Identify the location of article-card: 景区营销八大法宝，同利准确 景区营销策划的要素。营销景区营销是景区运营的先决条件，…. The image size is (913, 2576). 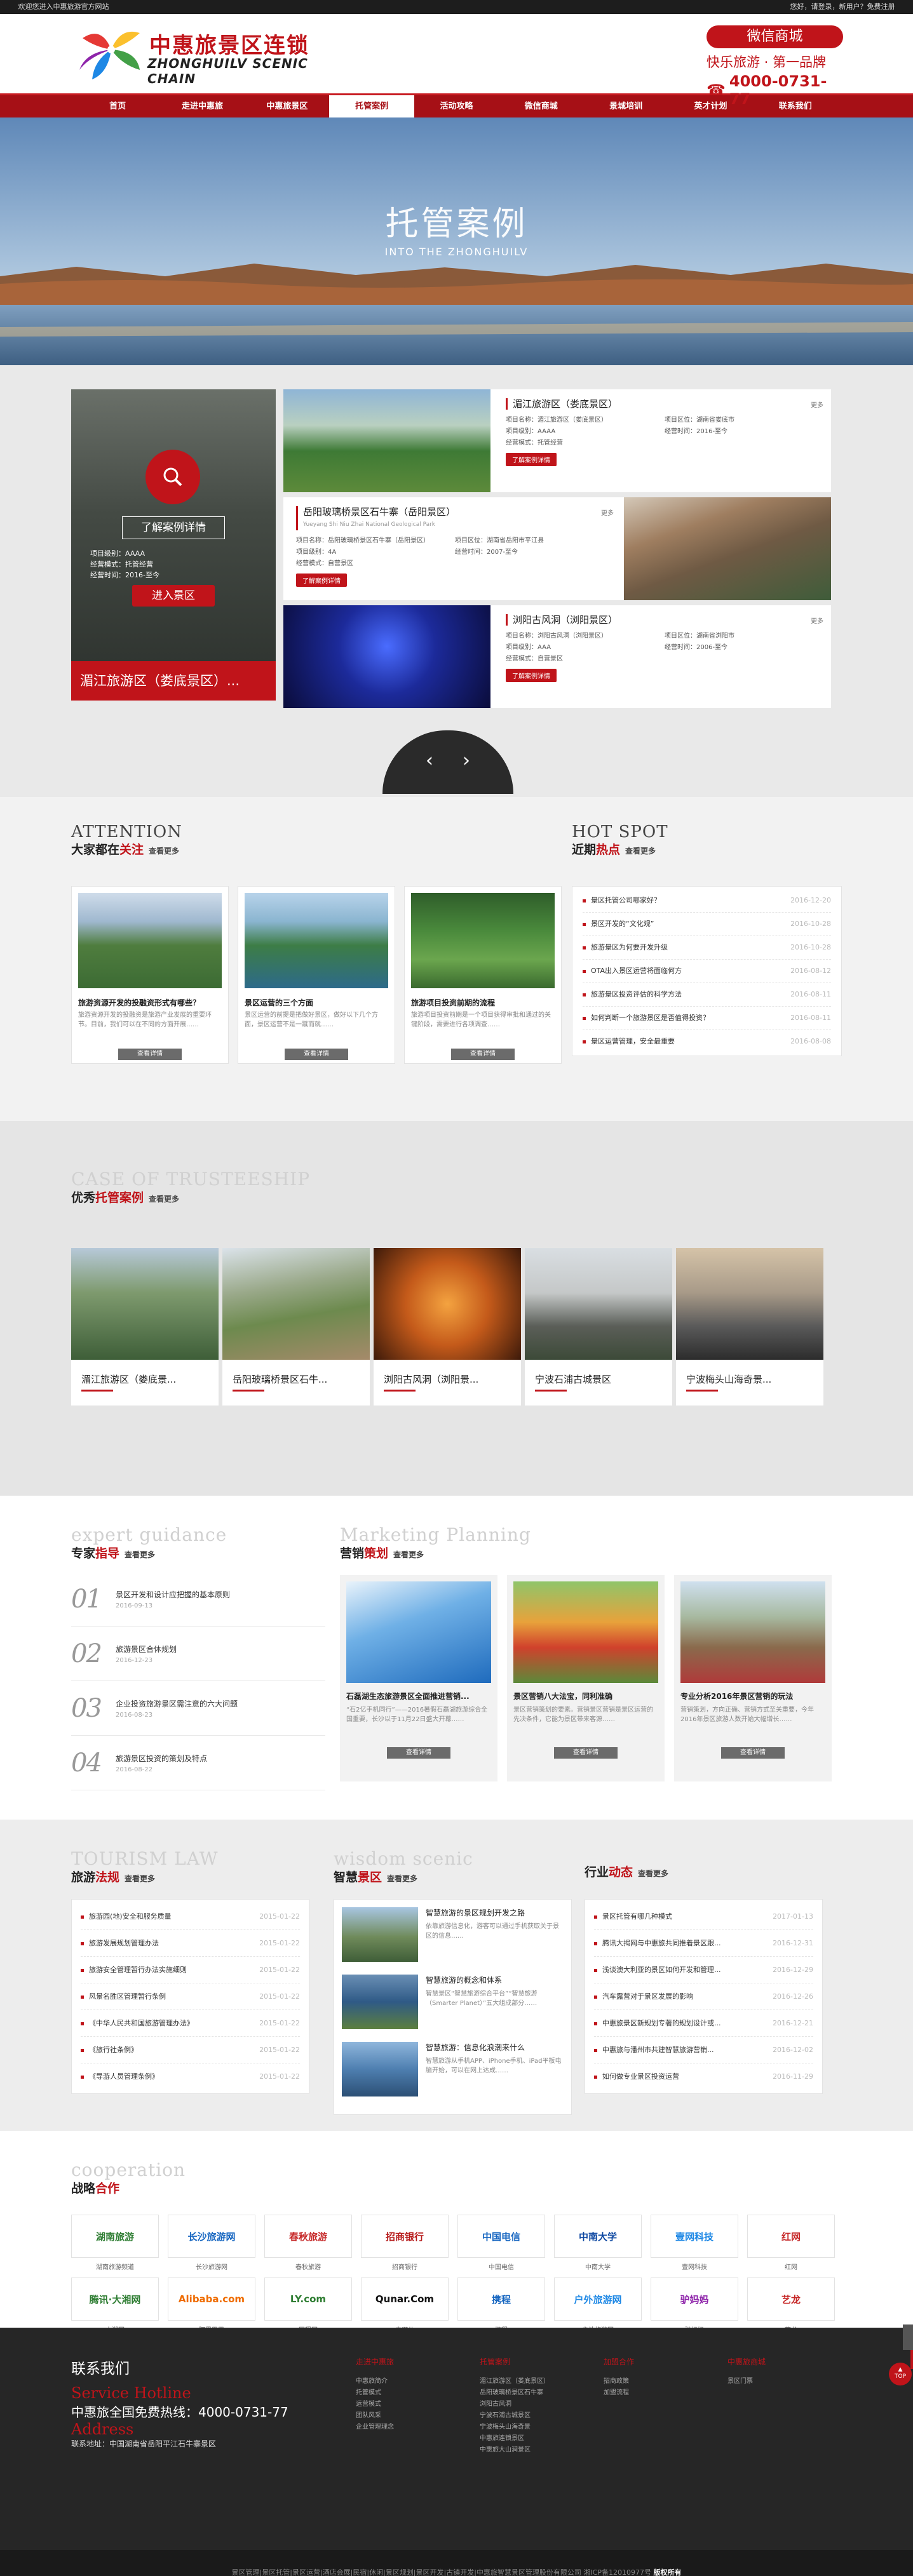
(586, 1678).